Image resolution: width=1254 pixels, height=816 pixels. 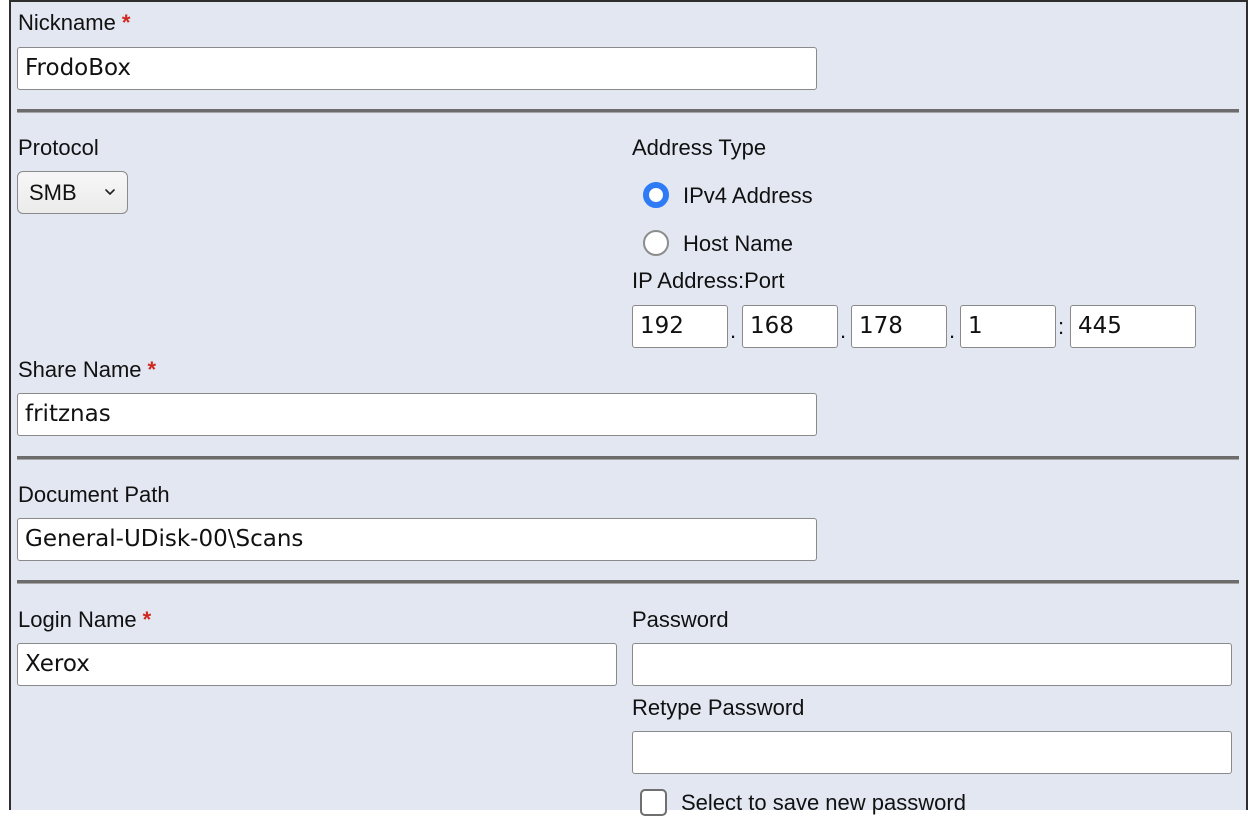 I want to click on protocol-select: SMB, so click(x=72, y=192).